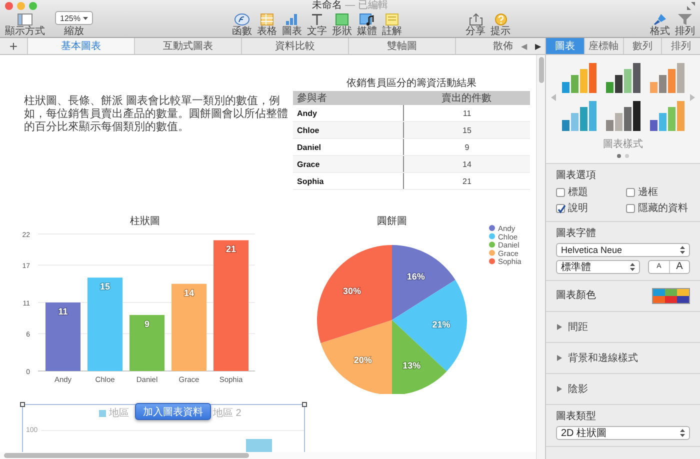 This screenshot has height=459, width=700. I want to click on section-title: 圖表顏色, so click(576, 296).